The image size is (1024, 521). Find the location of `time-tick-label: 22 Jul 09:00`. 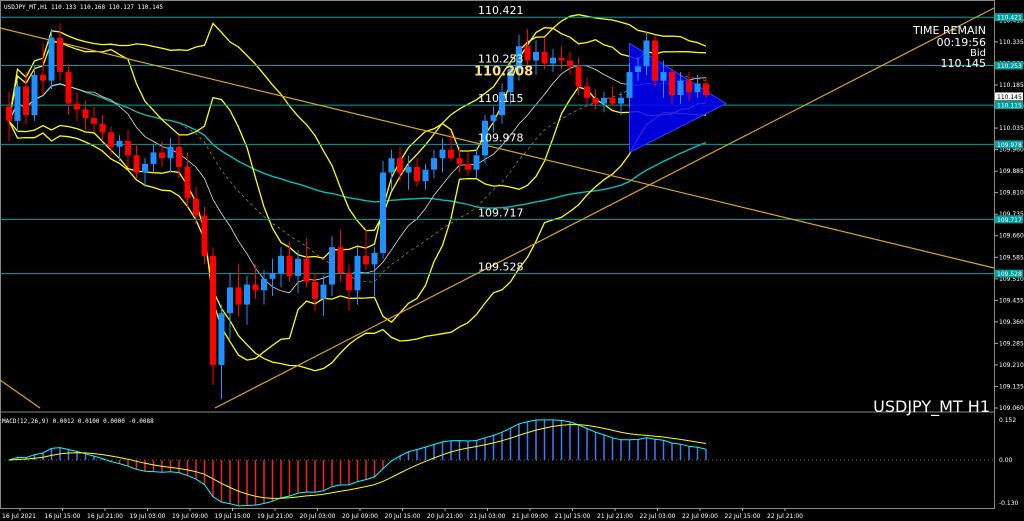

time-tick-label: 22 Jul 09:00 is located at coordinates (700, 516).